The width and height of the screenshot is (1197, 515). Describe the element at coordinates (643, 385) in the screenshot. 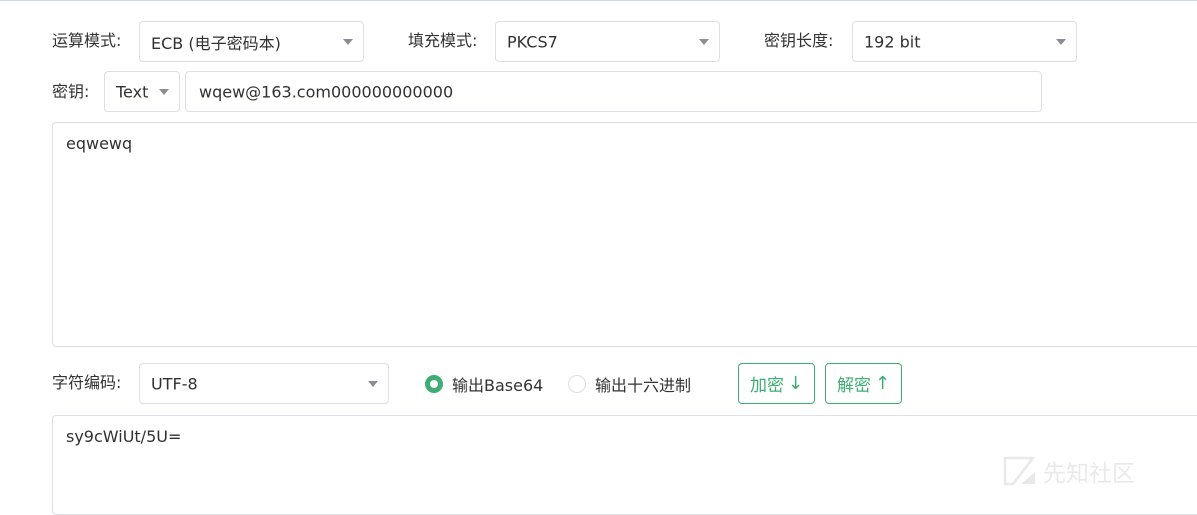

I see `radio-output-hex-label: 输出十六进制` at that location.